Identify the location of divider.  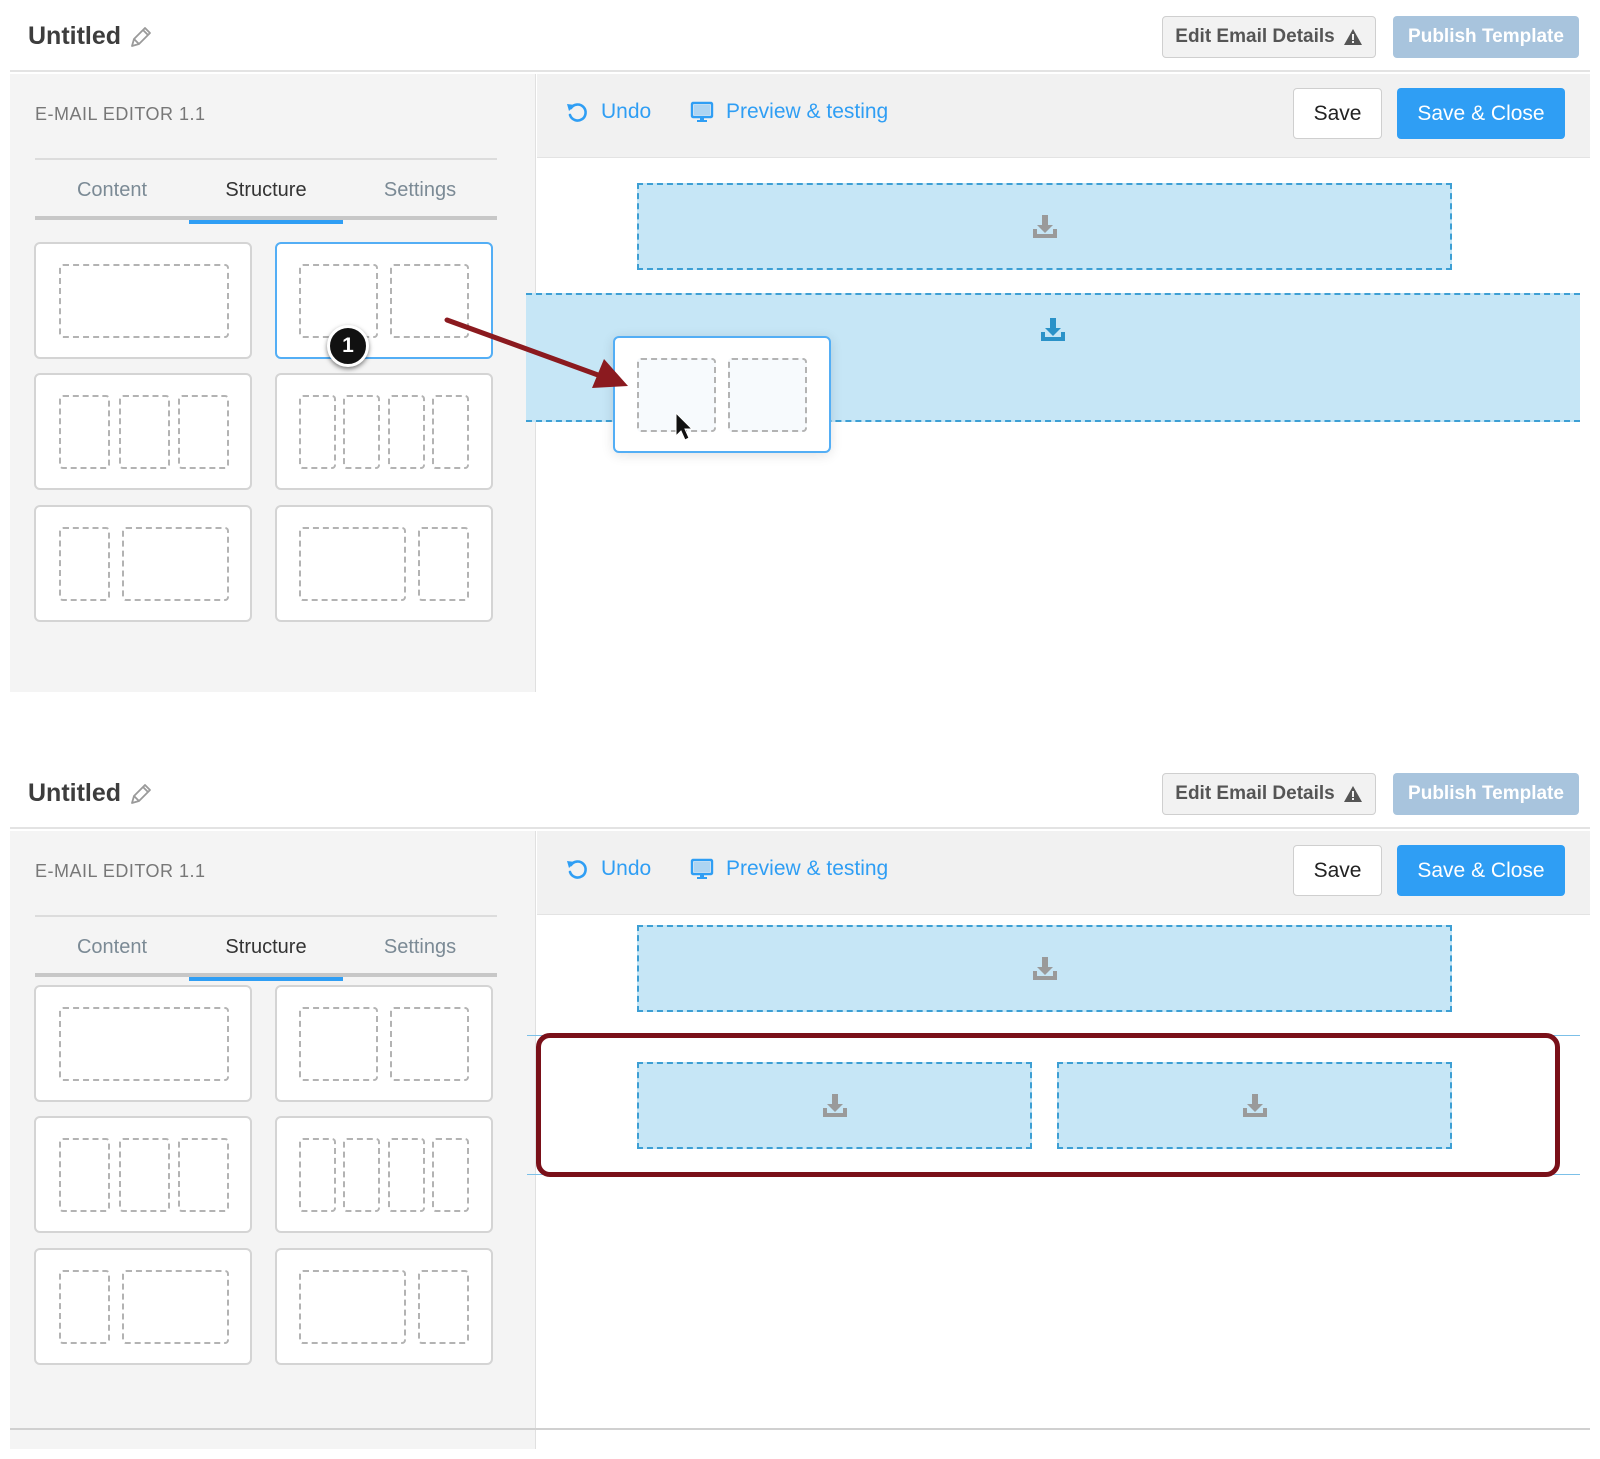
(800, 1429).